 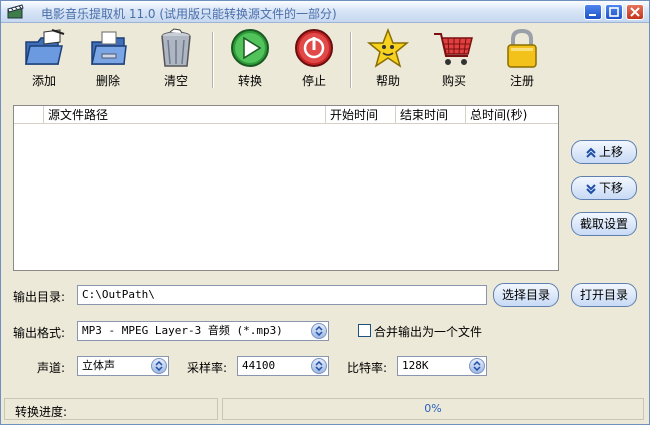 What do you see at coordinates (453, 81) in the screenshot?
I see `buy-label: 购买` at bounding box center [453, 81].